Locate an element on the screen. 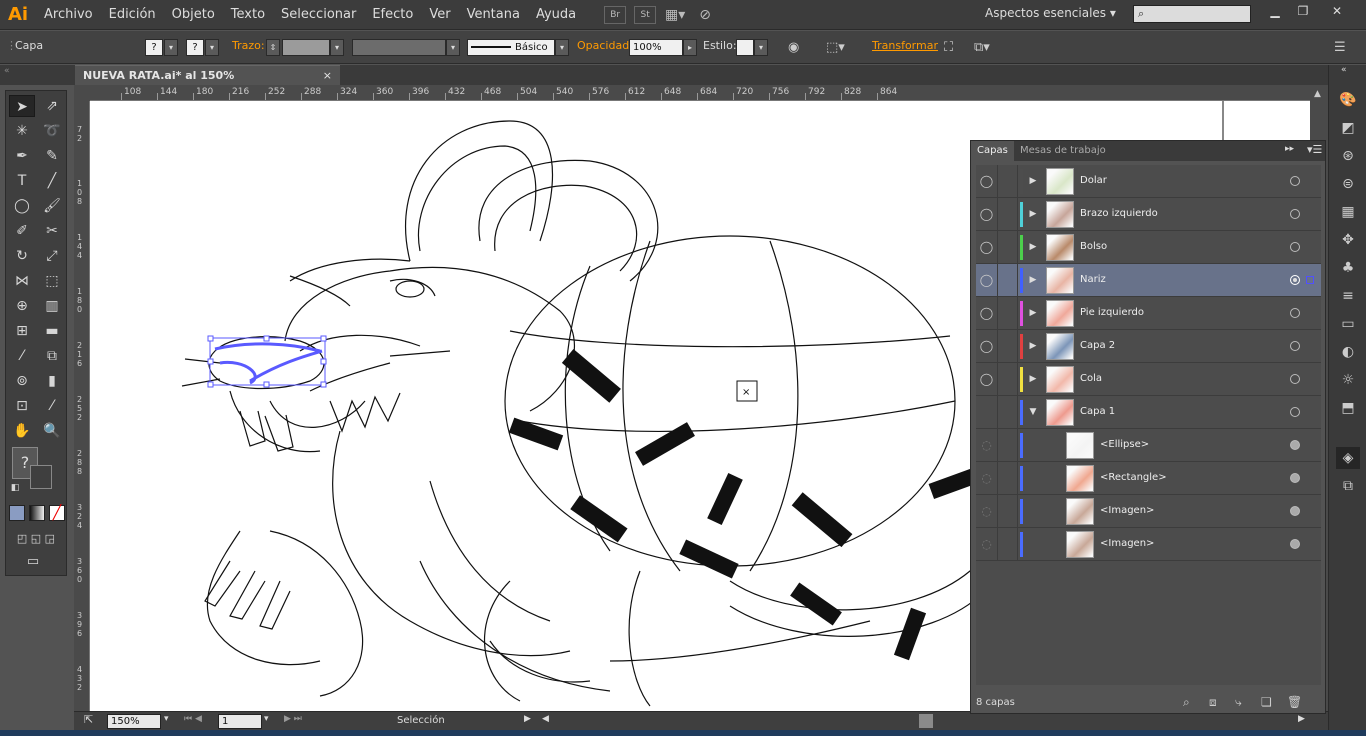 The height and width of the screenshot is (736, 1366). selection-tool-icon: ➤ is located at coordinates (22, 106).